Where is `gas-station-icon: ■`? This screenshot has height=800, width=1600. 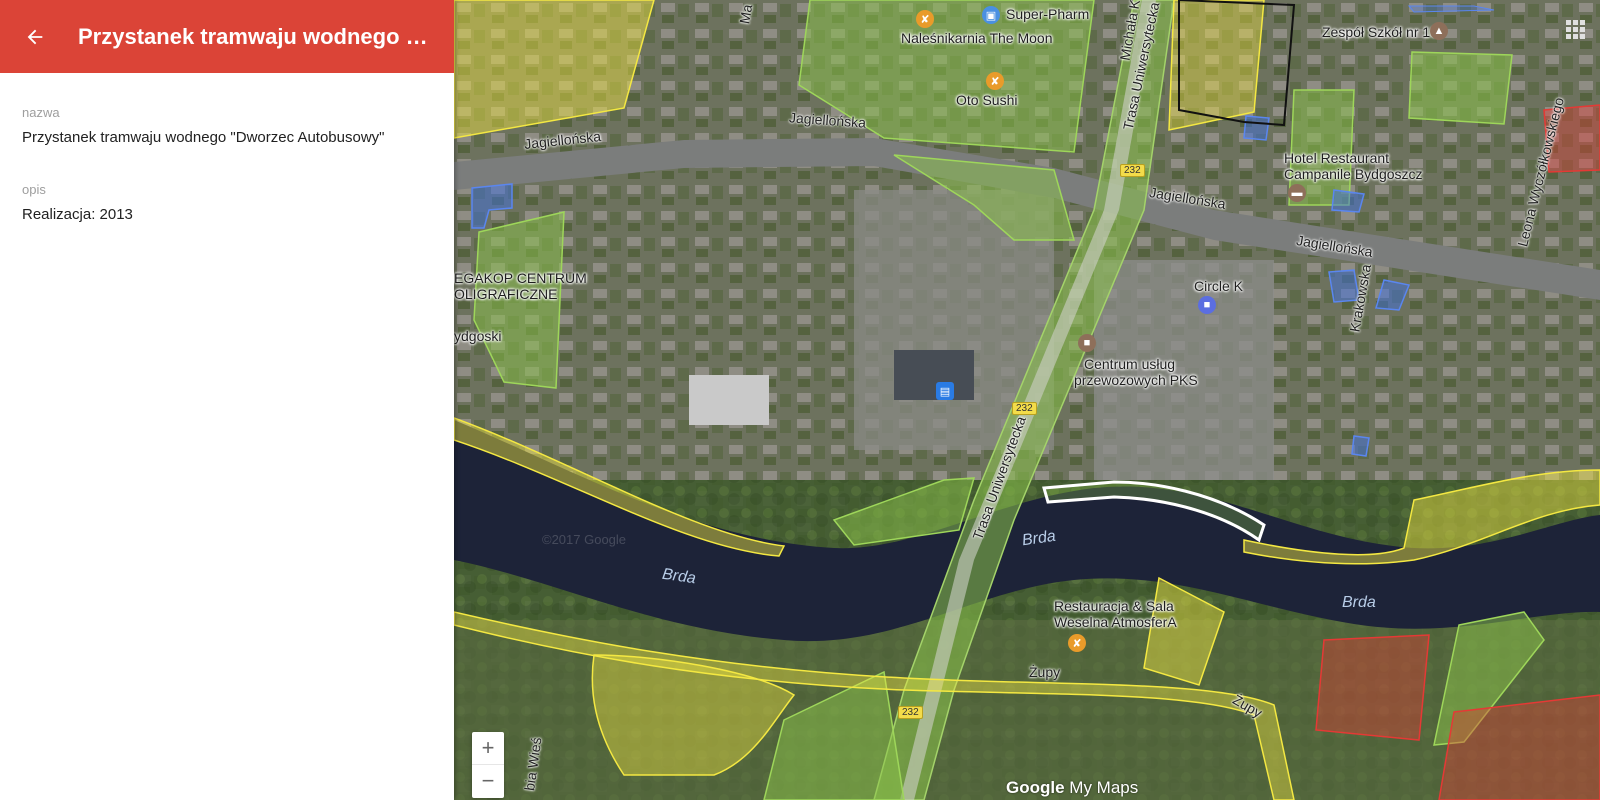
gas-station-icon: ■ is located at coordinates (1207, 305).